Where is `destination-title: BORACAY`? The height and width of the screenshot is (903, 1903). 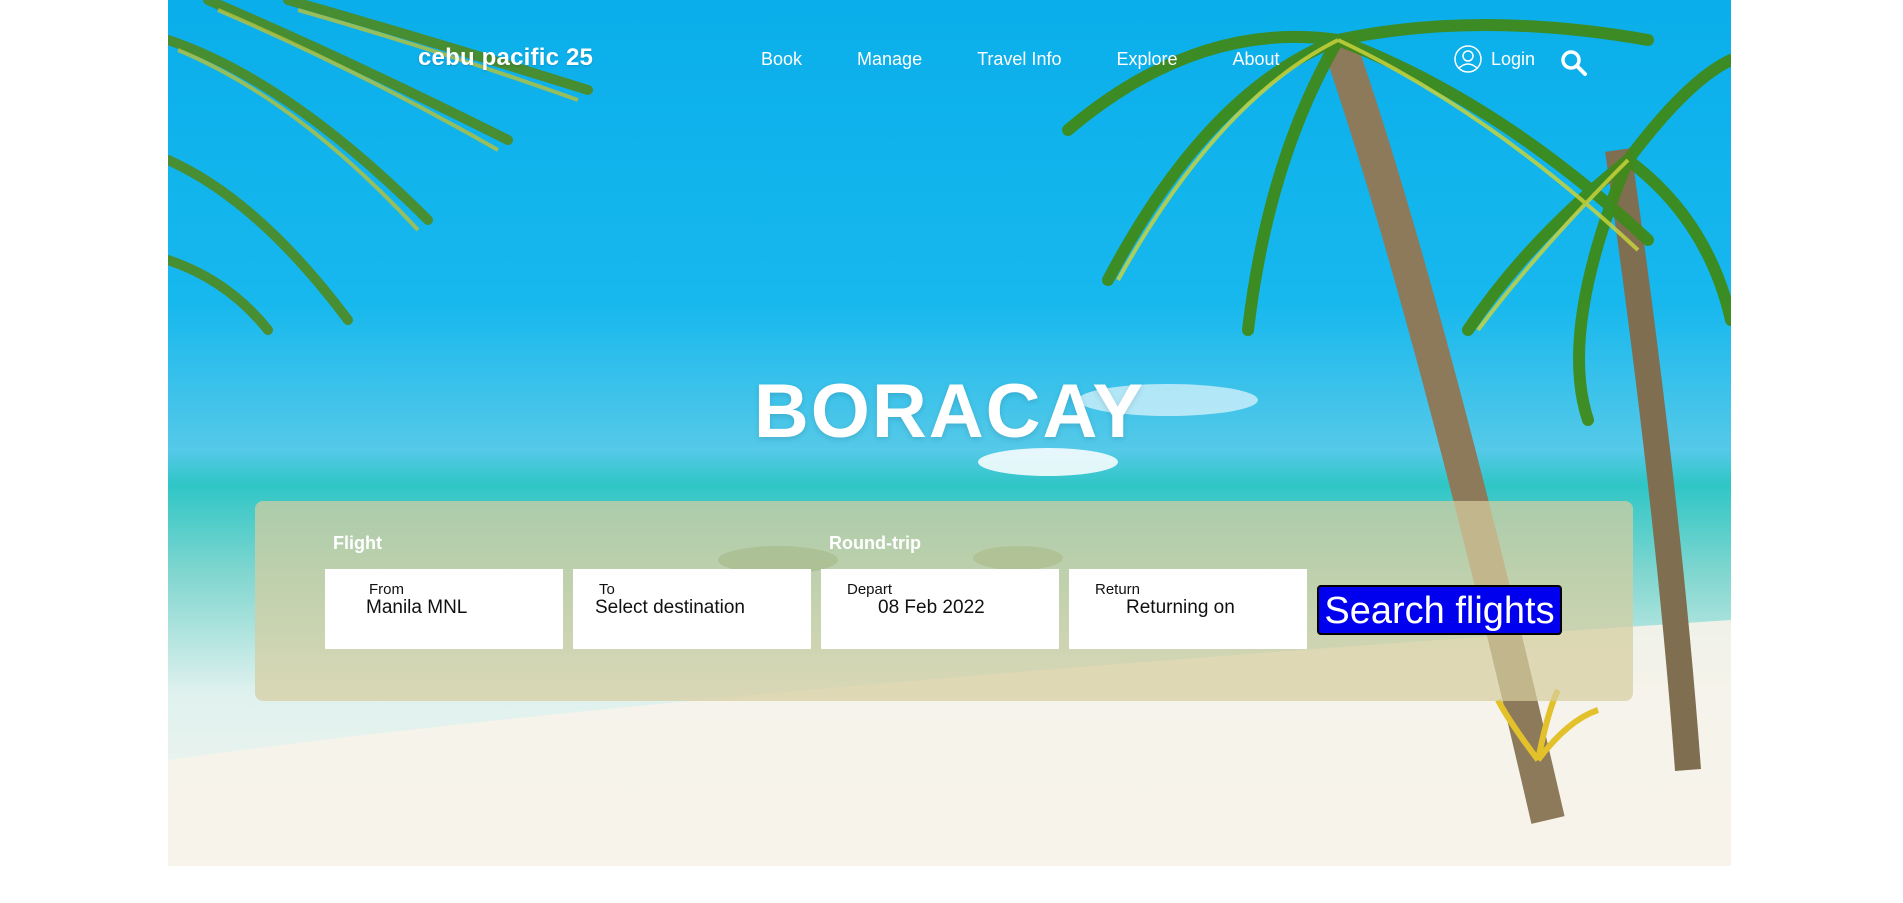 destination-title: BORACAY is located at coordinates (949, 411).